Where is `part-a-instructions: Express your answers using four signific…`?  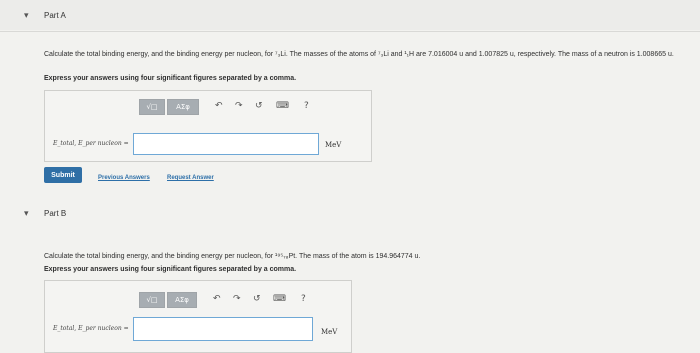
part-a-instructions: Express your answers using four signific… is located at coordinates (170, 78).